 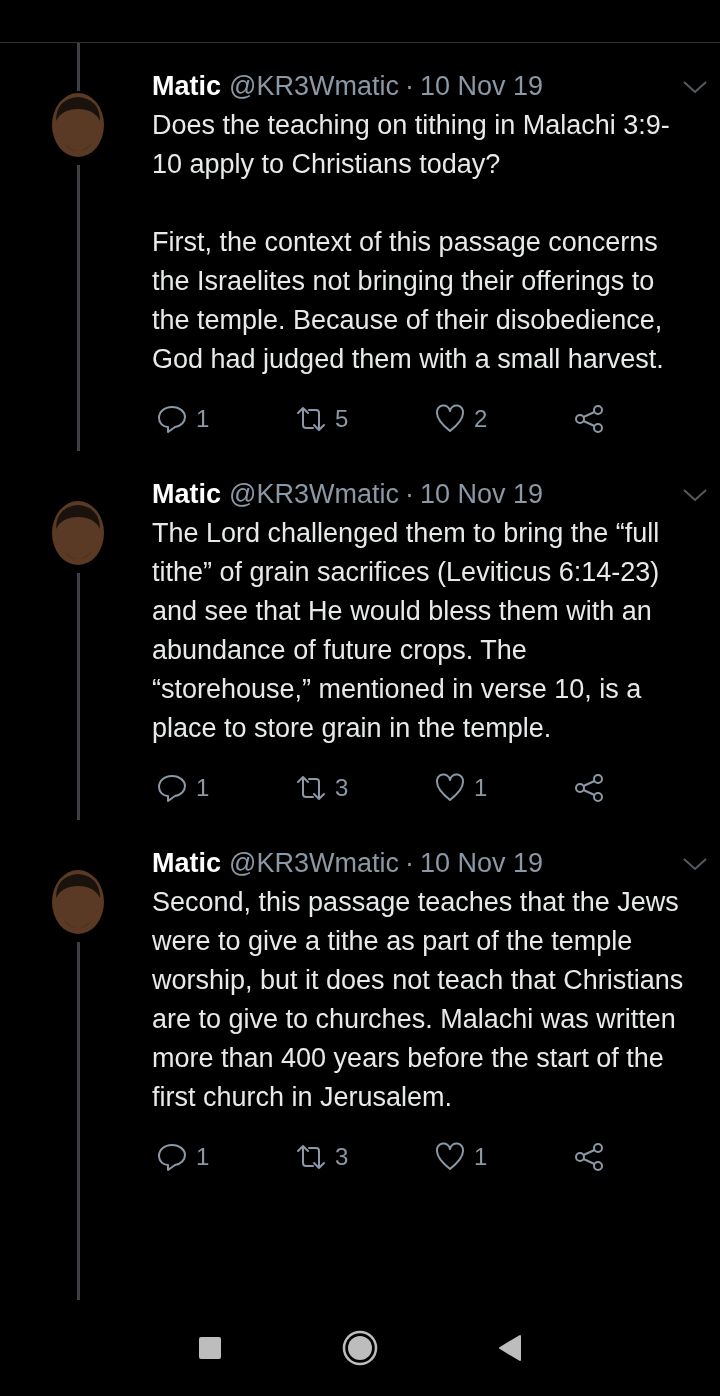 I want to click on tweet-text: First, the context of this passage concerns the Israelites not bringing their offerings to the temple. Because of their disobedience, God had judged them with a small harvest., so click(x=408, y=301).